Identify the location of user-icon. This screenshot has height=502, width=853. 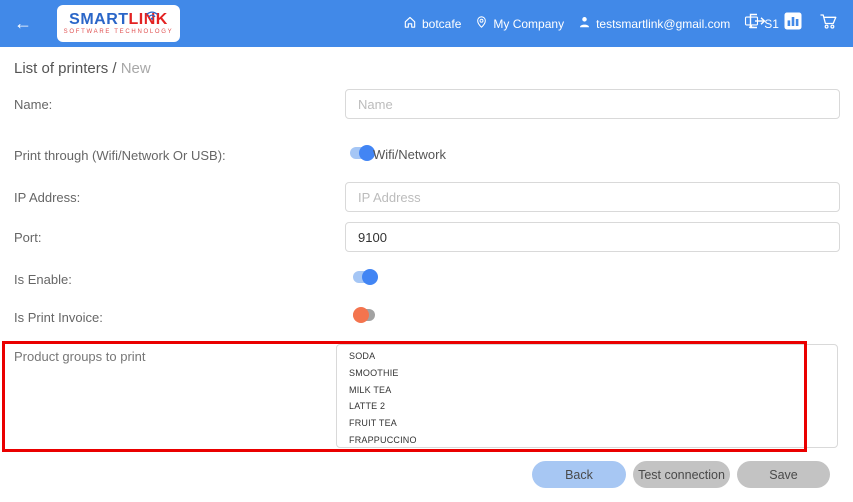
(584, 23).